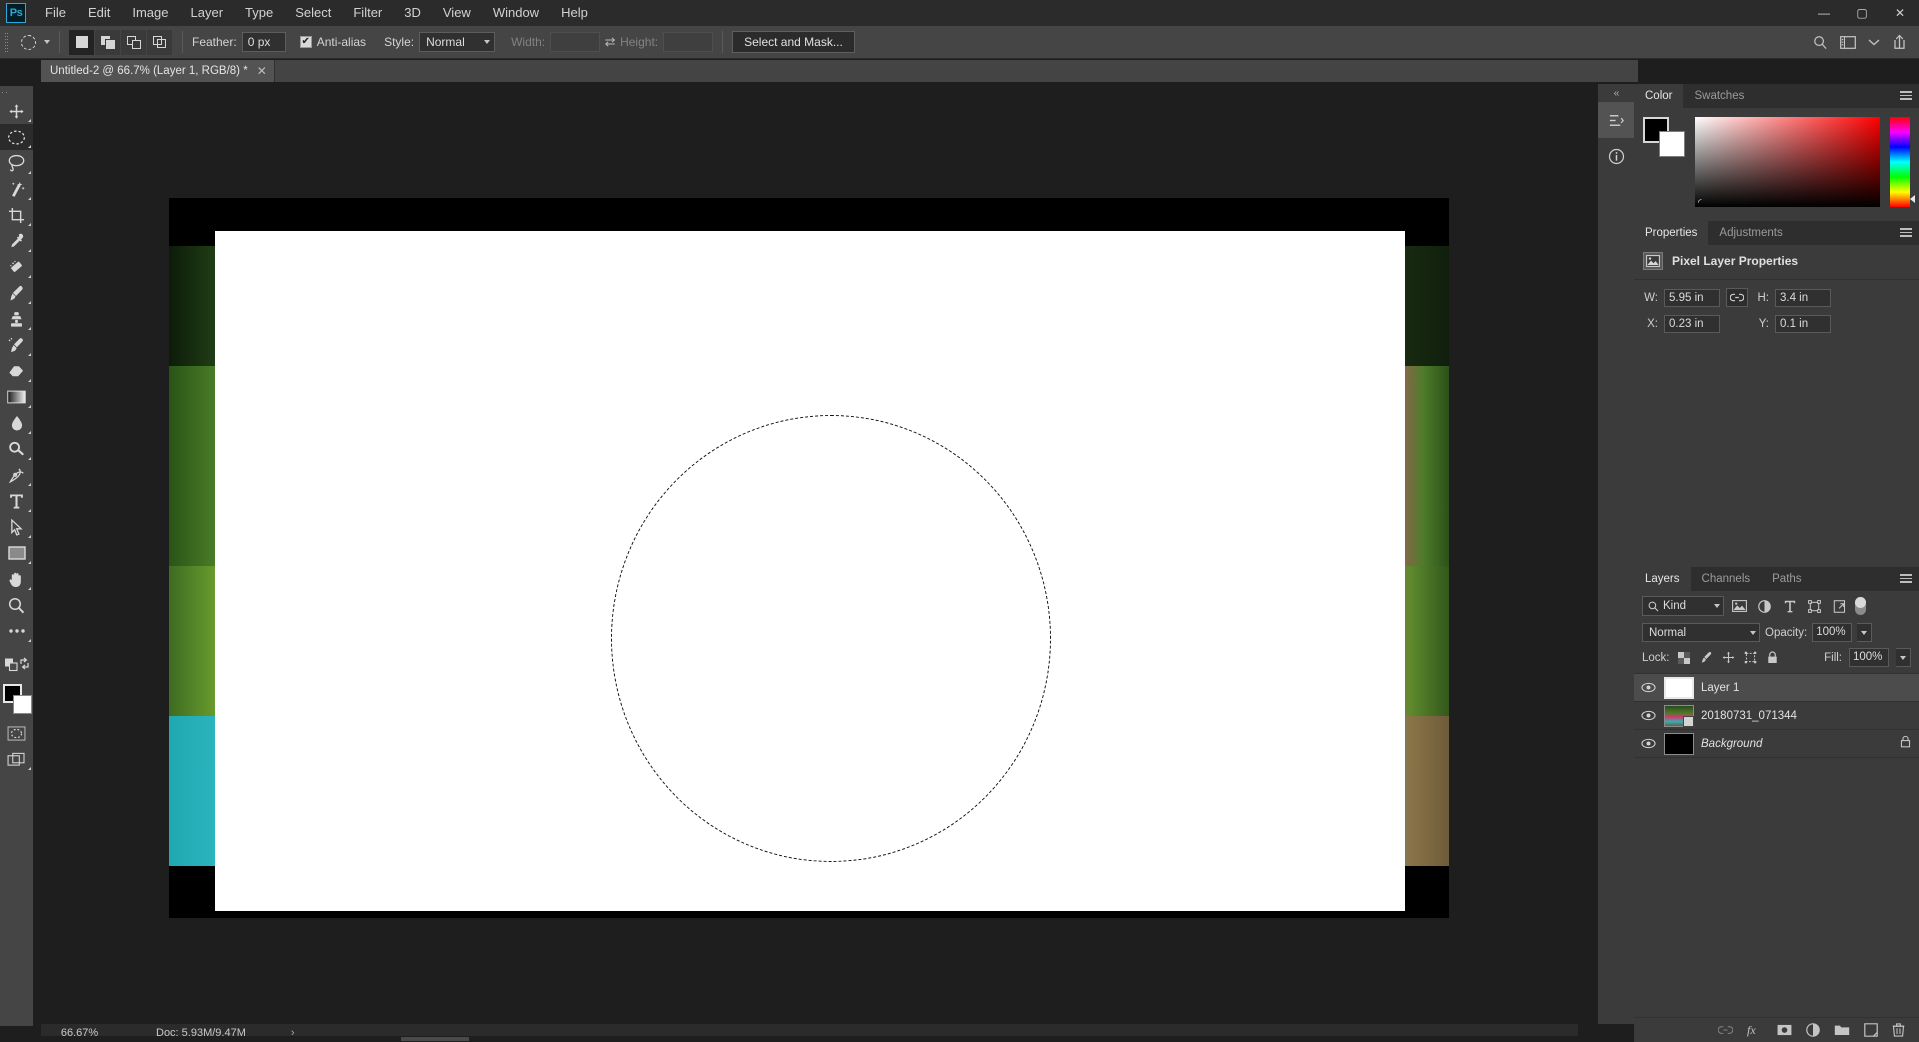 The height and width of the screenshot is (1042, 1919). Describe the element at coordinates (32, 42) in the screenshot. I see `tool-preset-picker` at that location.